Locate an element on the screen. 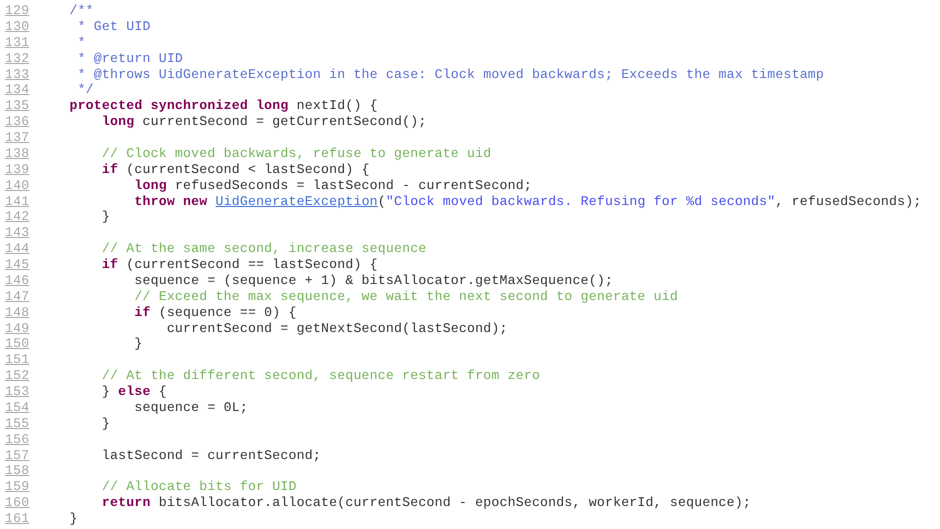 Image resolution: width=940 pixels, height=529 pixels. line-number: 134 is located at coordinates (18, 90).